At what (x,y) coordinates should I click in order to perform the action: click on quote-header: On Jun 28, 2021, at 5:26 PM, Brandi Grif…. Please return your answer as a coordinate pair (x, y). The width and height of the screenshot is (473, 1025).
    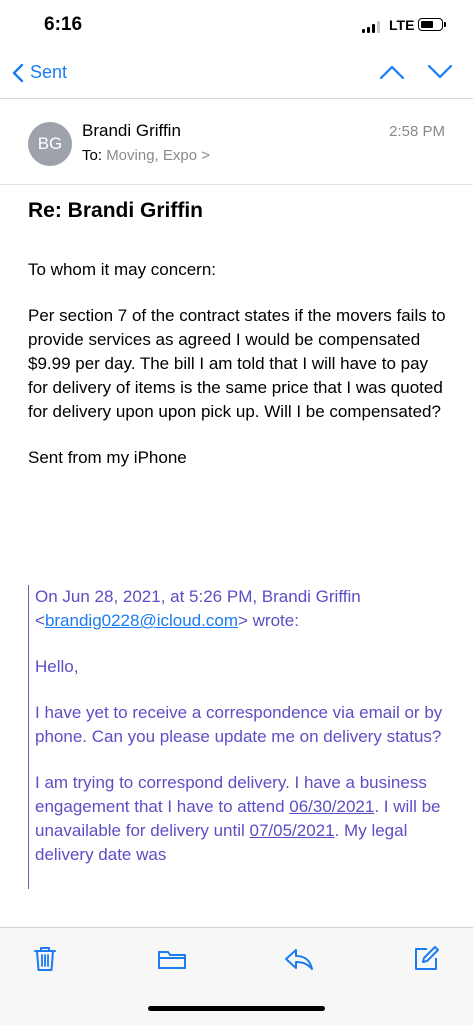
    Looking at the image, I should click on (246, 609).